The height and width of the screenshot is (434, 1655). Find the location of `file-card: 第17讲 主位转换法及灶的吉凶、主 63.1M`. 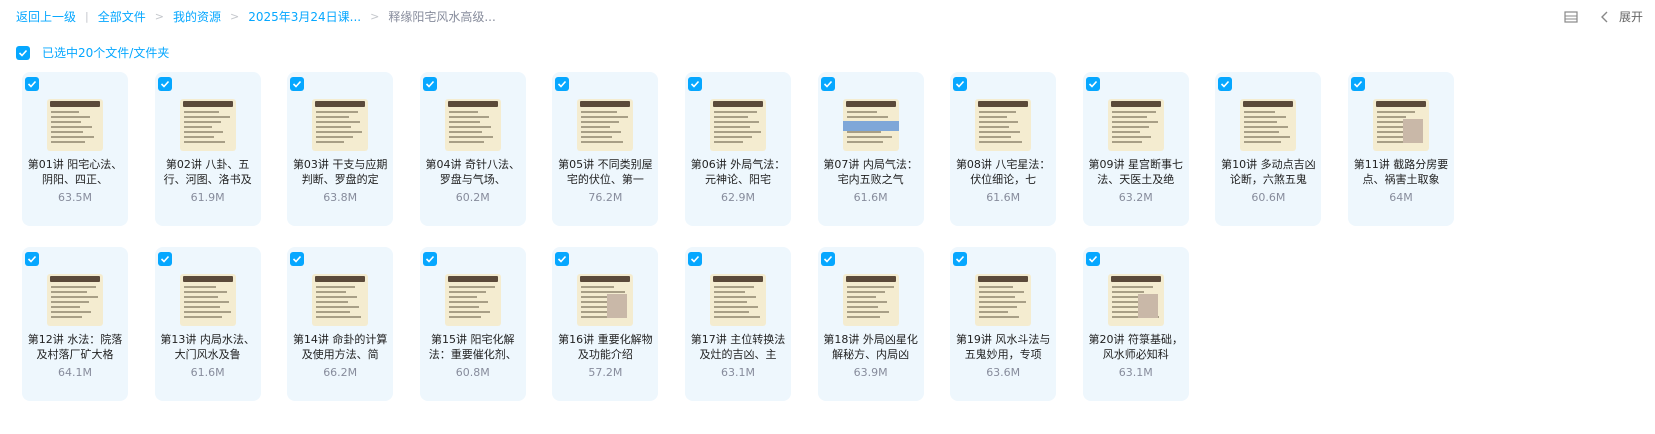

file-card: 第17讲 主位转换法及灶的吉凶、主 63.1M is located at coordinates (738, 324).